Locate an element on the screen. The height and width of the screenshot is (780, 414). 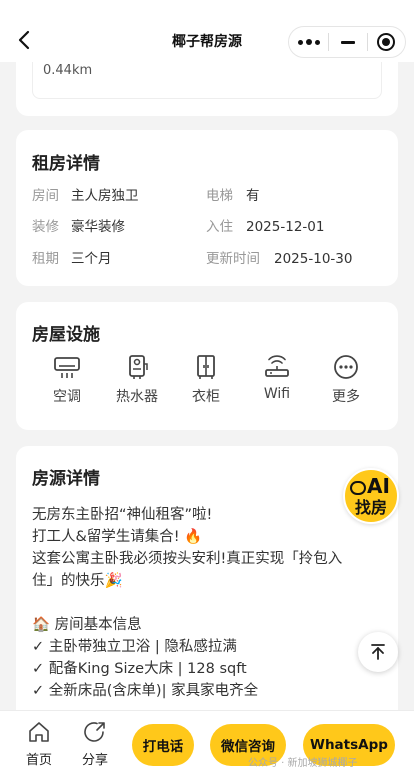
tab-share: 分享 is located at coordinates (95, 744).